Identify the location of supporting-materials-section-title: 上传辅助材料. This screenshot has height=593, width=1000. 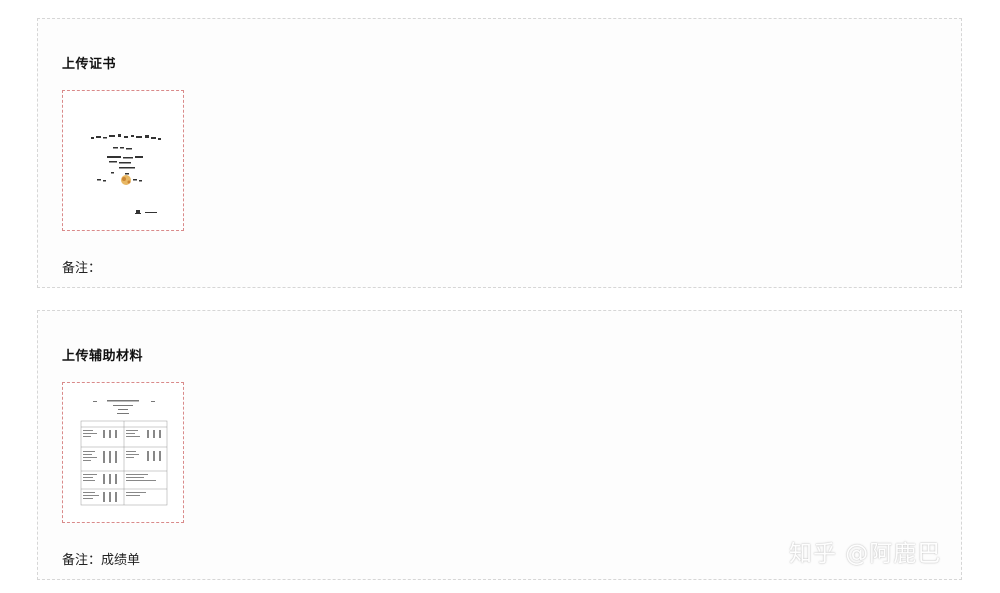
(103, 356).